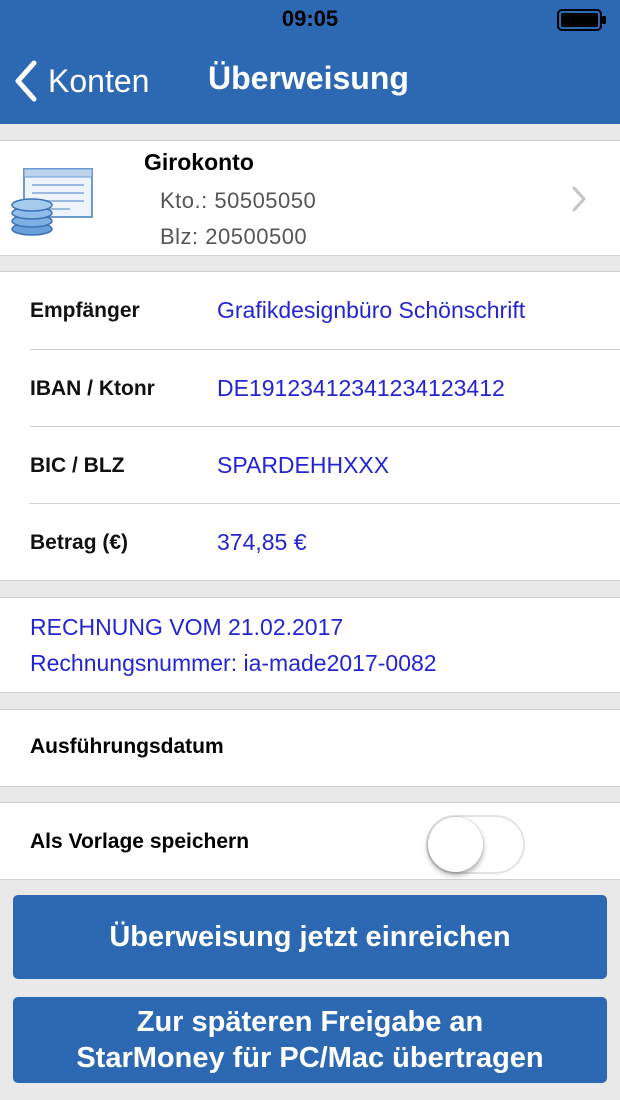 This screenshot has width=620, height=1100. I want to click on toggle-knob, so click(455, 844).